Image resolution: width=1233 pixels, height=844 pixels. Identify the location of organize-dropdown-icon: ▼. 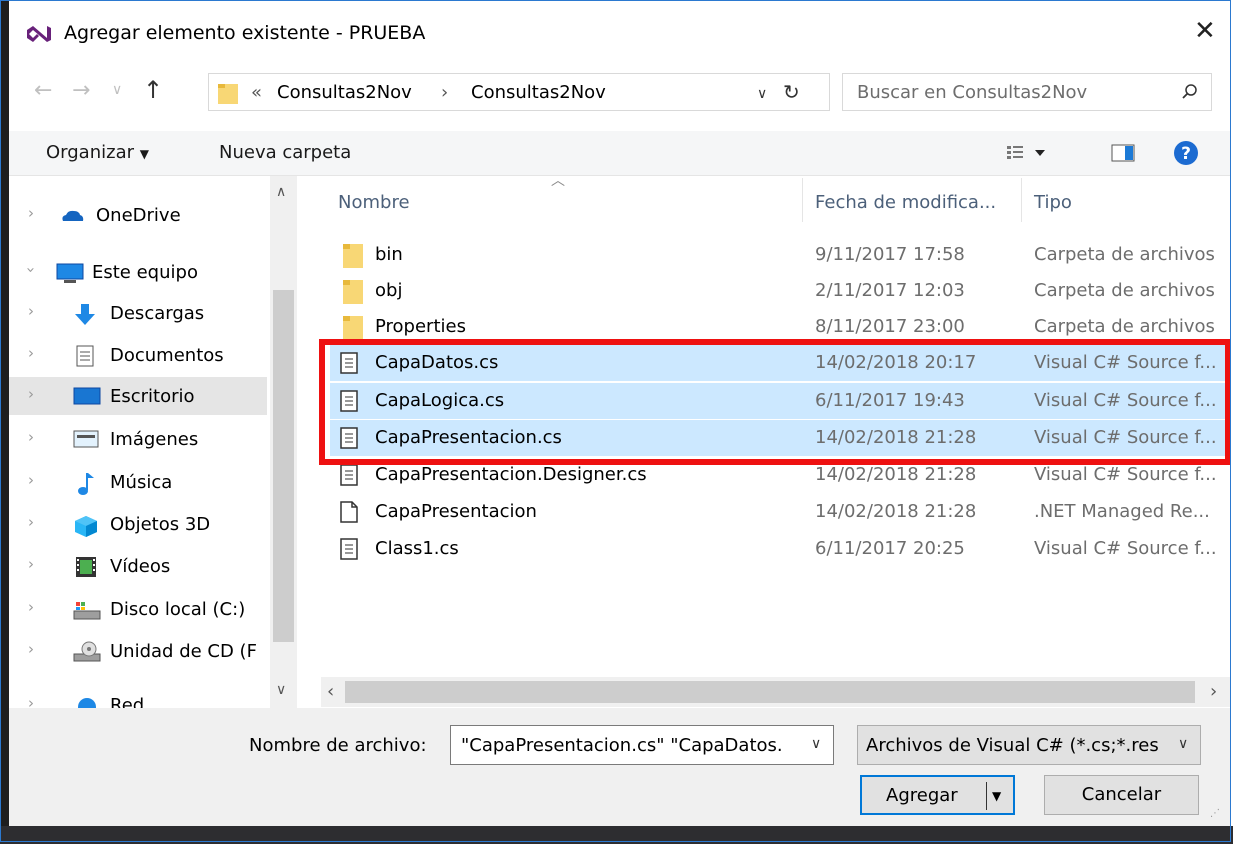
(144, 154).